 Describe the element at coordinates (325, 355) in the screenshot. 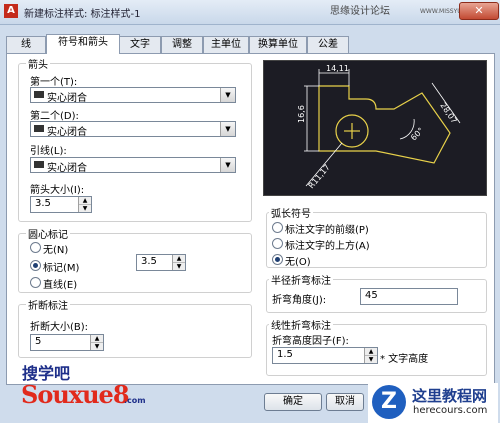

I see `jog-factor-spinner: 1.5 ▲ ▼` at that location.